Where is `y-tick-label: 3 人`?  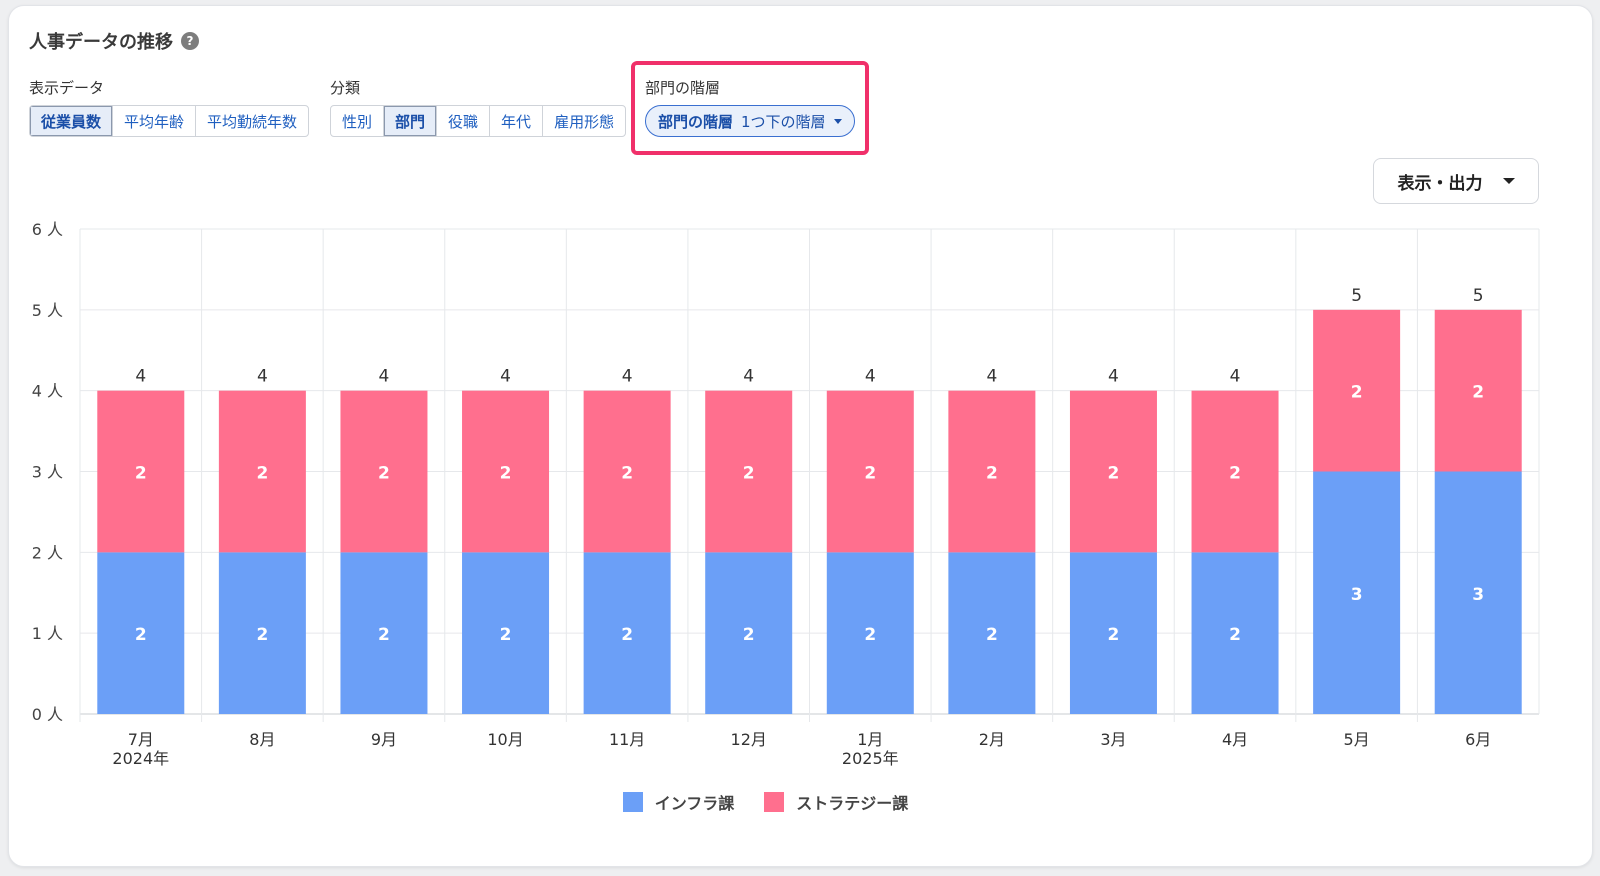
y-tick-label: 3 人 is located at coordinates (47, 472).